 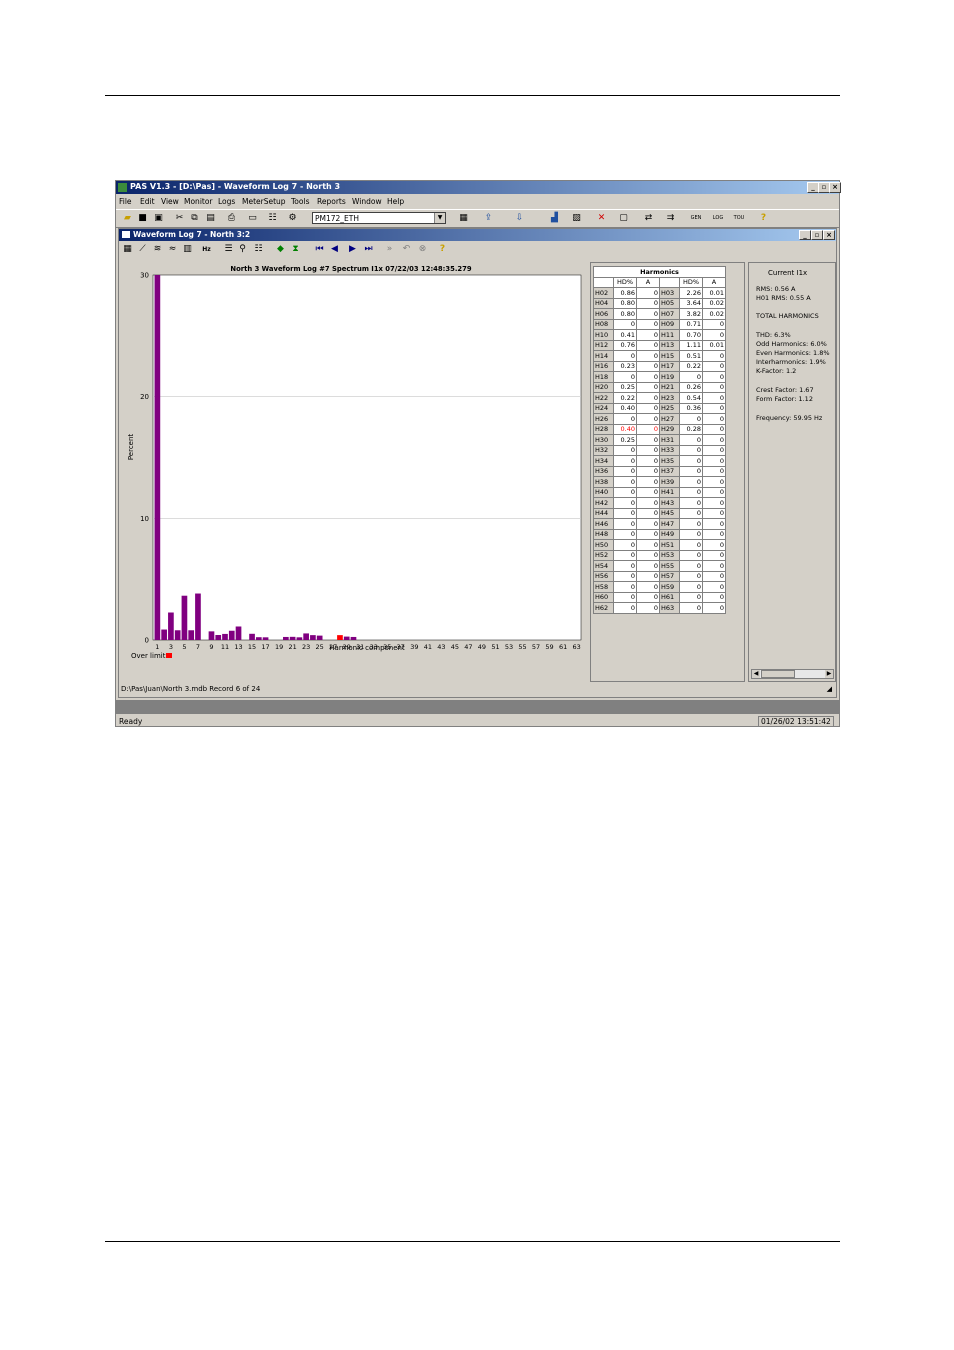 What do you see at coordinates (252, 218) in the screenshot?
I see `preview-icon: ▭` at bounding box center [252, 218].